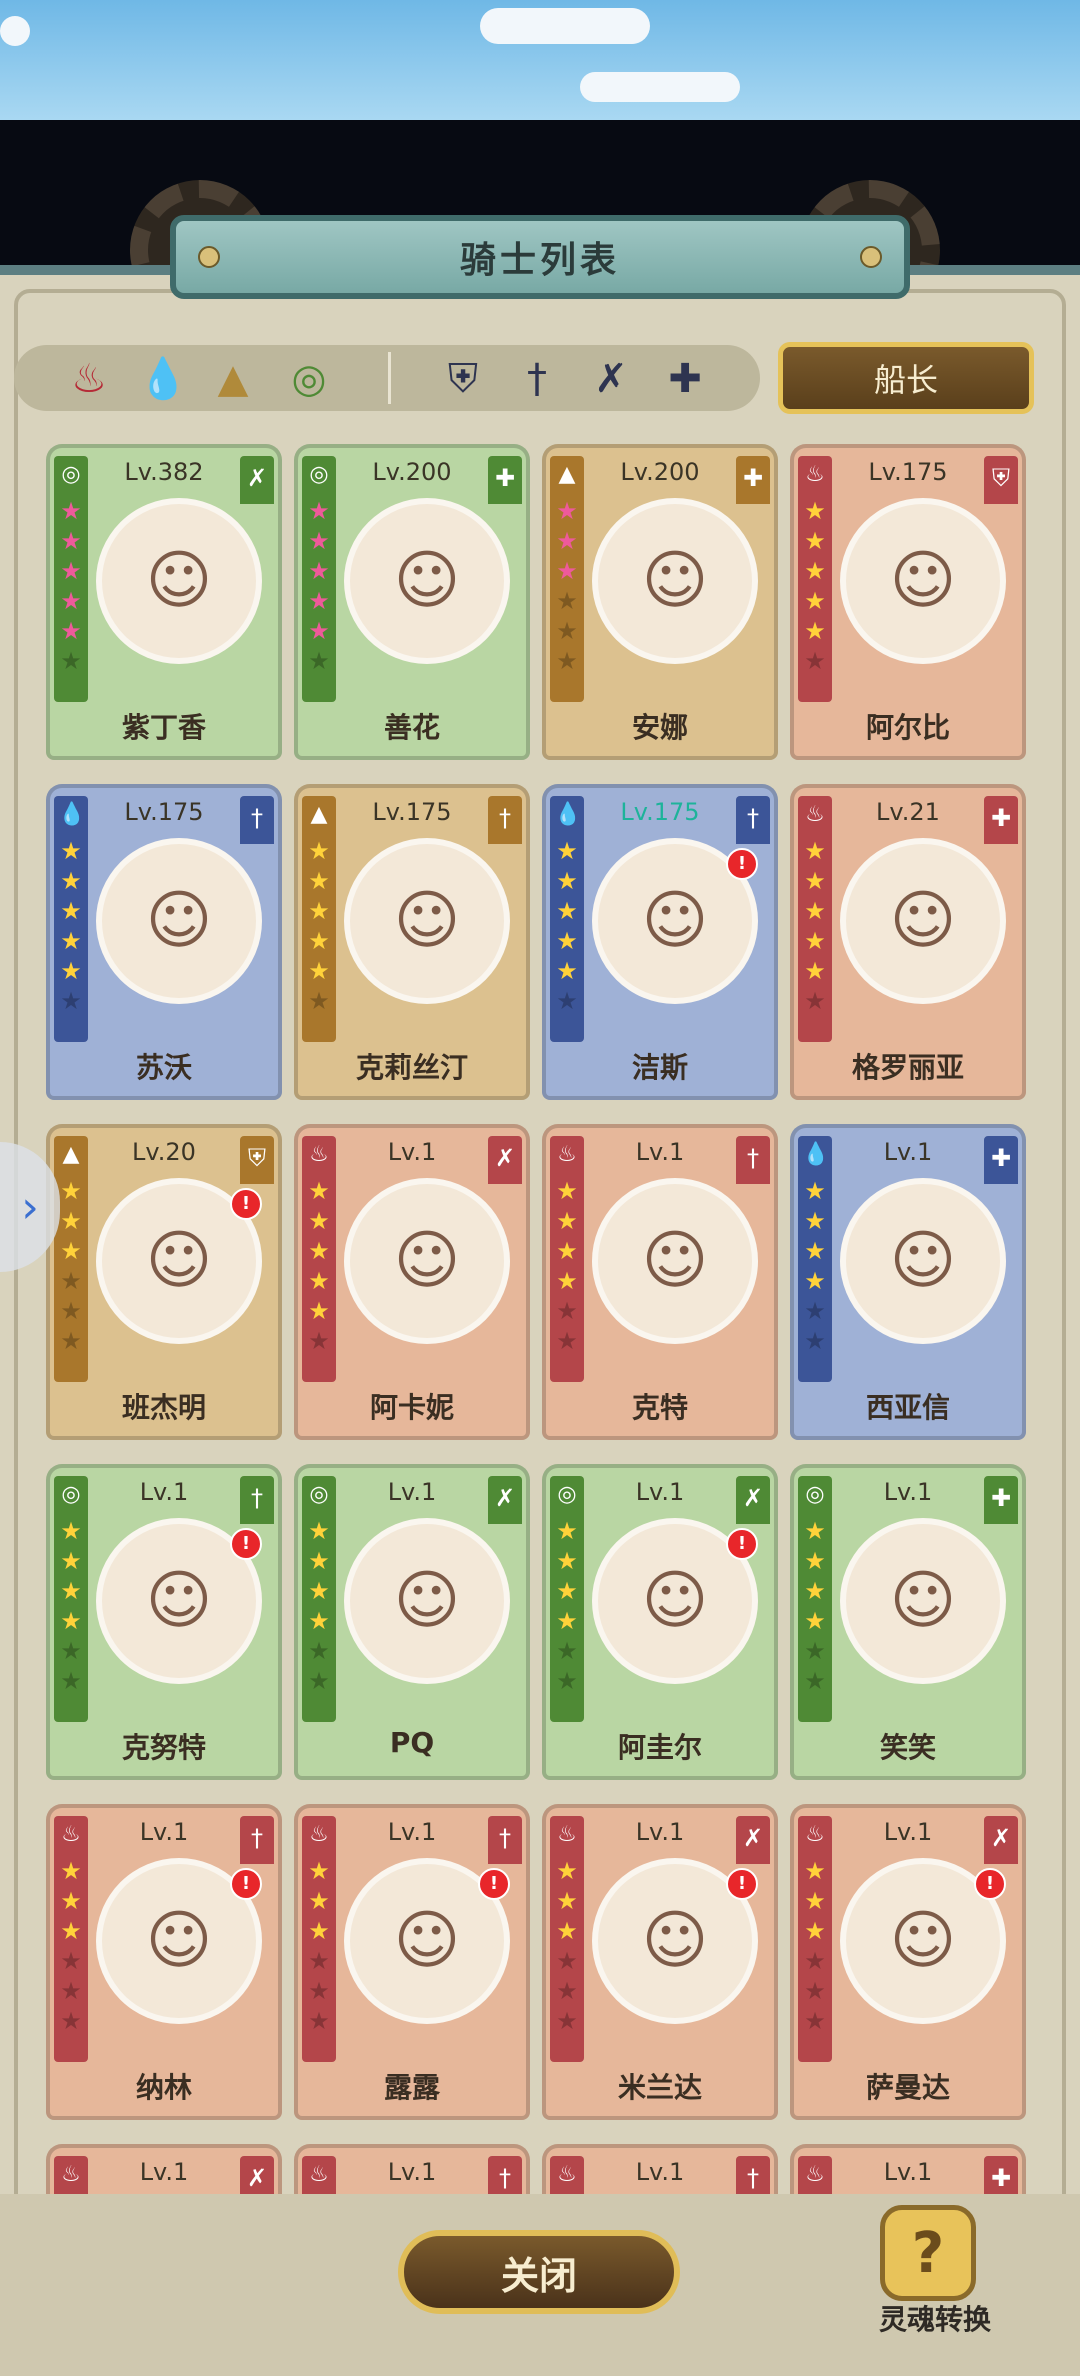 This screenshot has width=1080, height=2376. Describe the element at coordinates (935, 2318) in the screenshot. I see `soul-convert-label: 灵魂转换` at that location.